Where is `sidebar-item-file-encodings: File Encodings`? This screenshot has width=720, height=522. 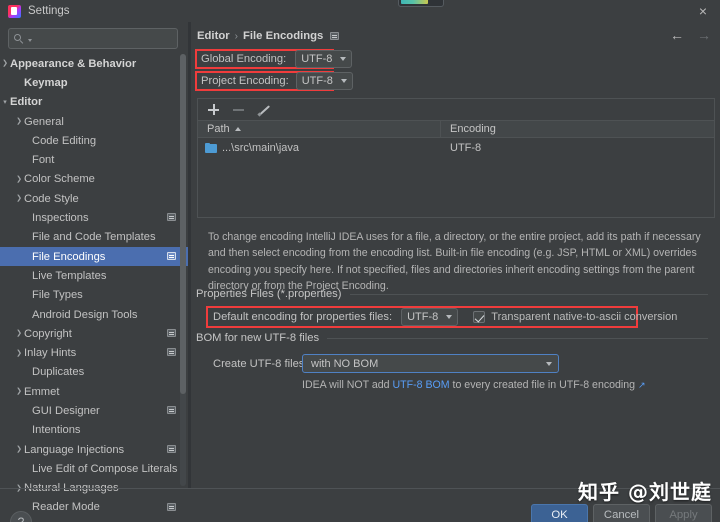
sidebar-item-file-encodings: File Encodings is located at coordinates (94, 256).